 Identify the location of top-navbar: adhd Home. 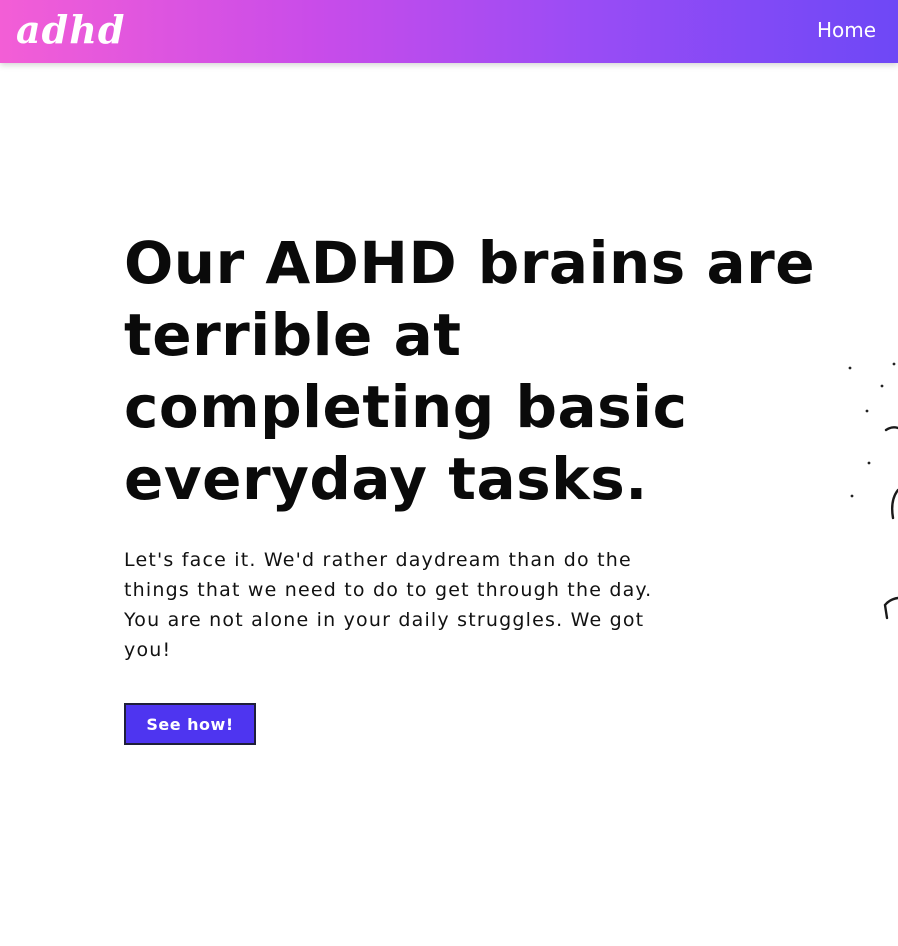
(449, 31).